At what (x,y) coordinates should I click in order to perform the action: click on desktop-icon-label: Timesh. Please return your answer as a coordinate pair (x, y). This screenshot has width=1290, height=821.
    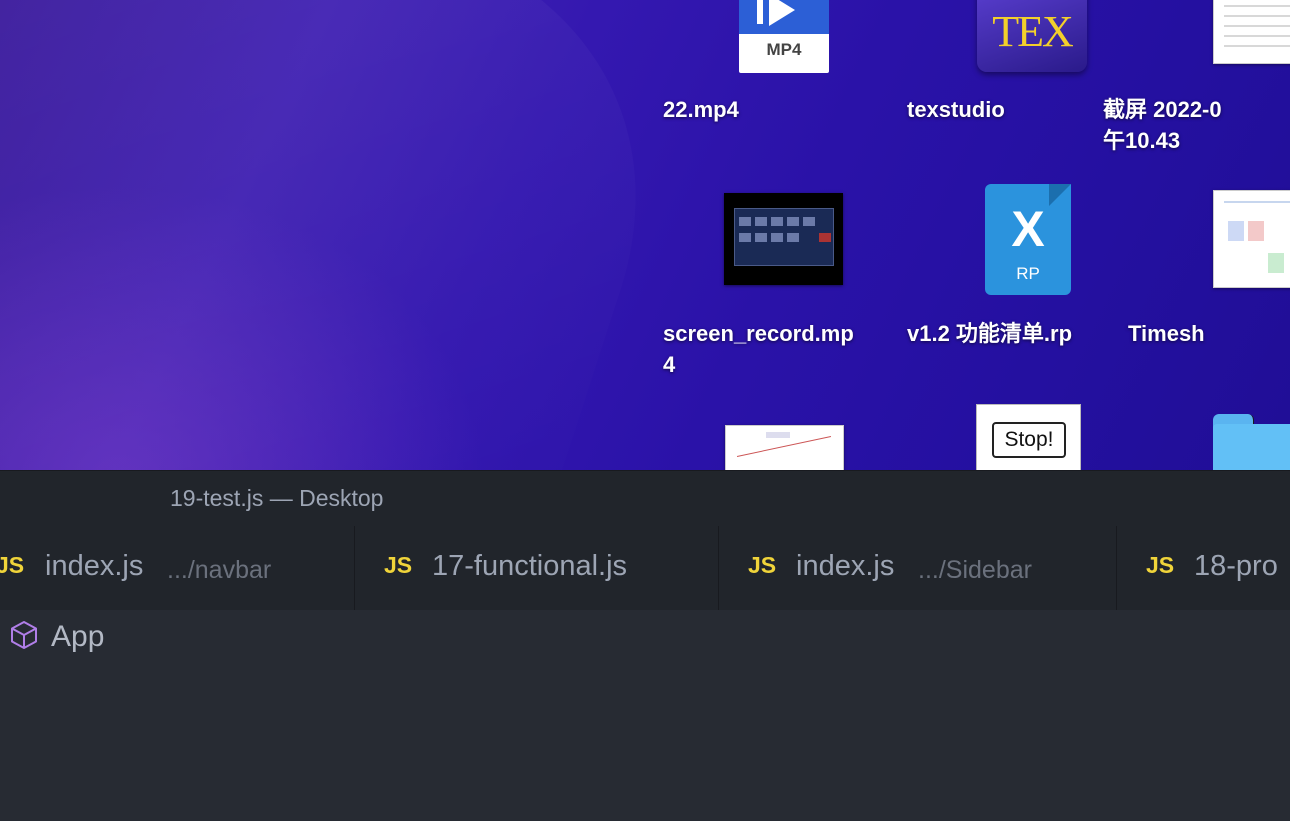
    Looking at the image, I should click on (1166, 333).